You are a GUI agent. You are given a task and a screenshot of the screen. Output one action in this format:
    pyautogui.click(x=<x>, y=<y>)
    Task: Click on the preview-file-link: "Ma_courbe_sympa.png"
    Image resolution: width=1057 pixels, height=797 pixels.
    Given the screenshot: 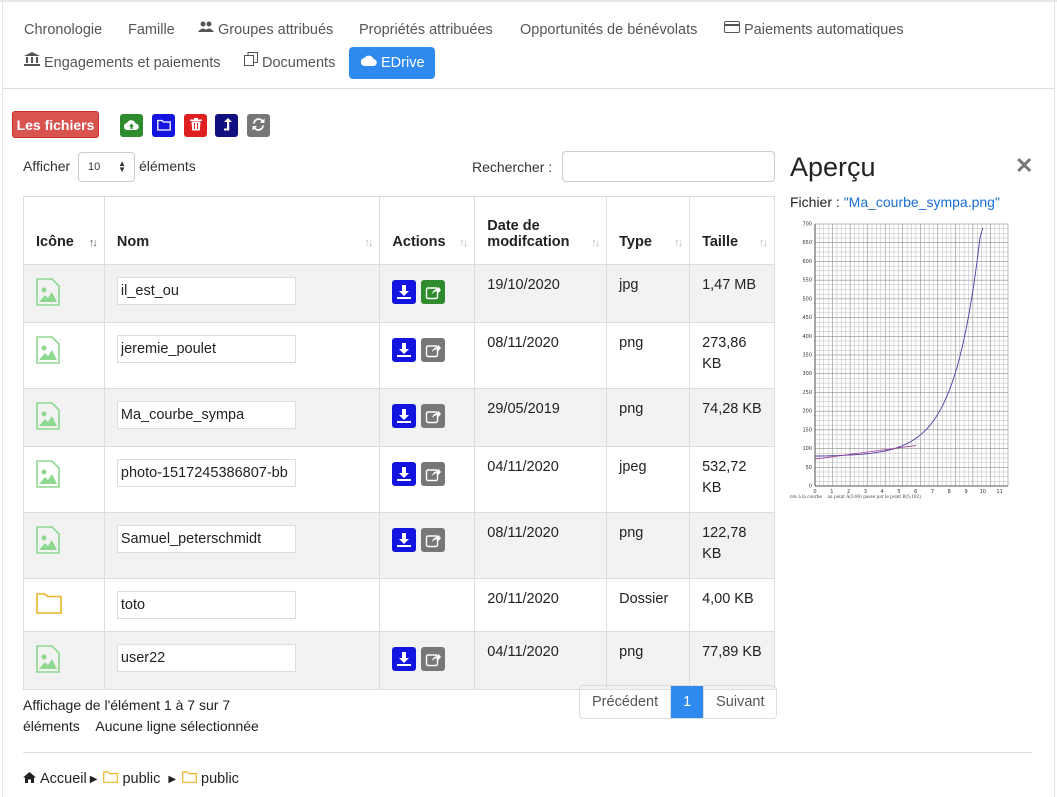 What is the action you would take?
    pyautogui.click(x=922, y=202)
    